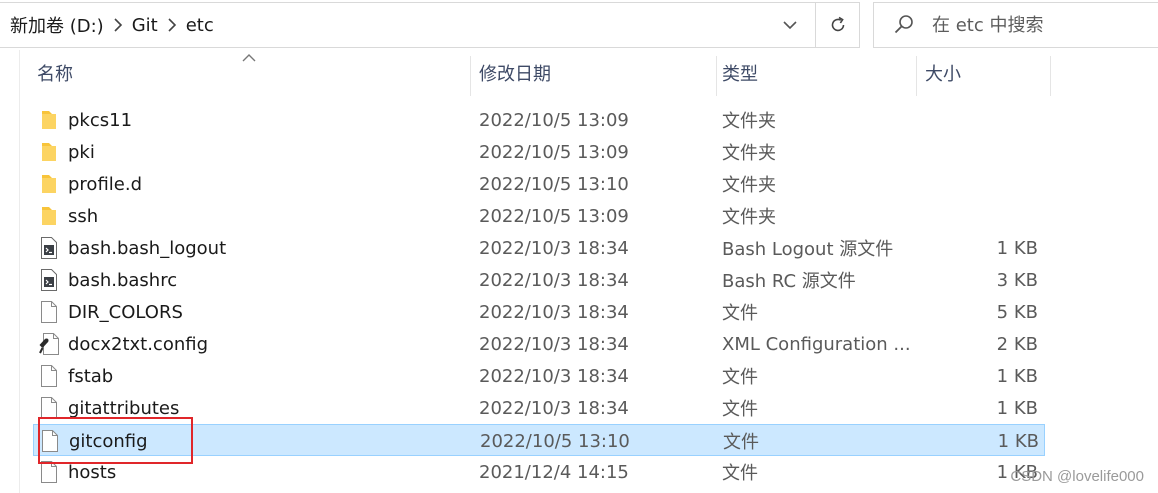 This screenshot has height=493, width=1158. I want to click on column-date: 修改日期, so click(587, 73).